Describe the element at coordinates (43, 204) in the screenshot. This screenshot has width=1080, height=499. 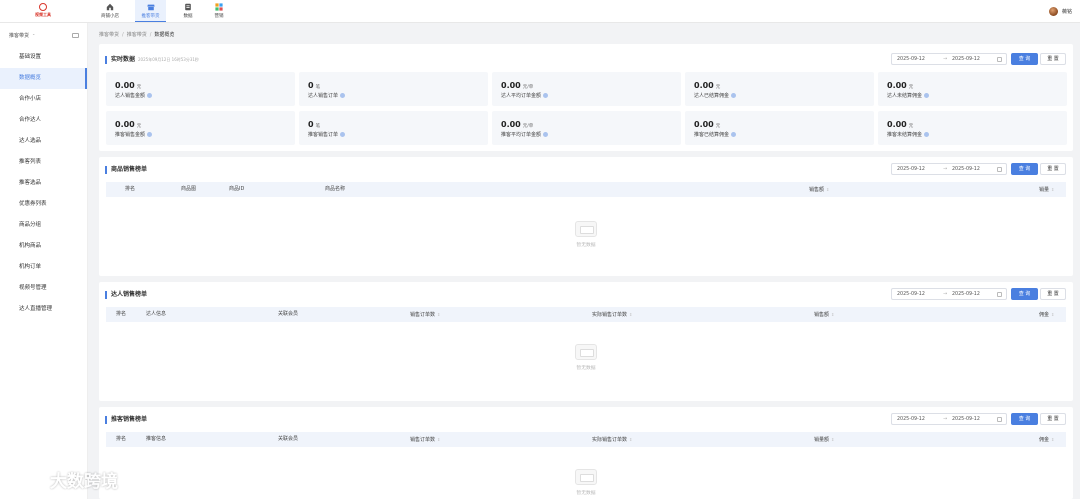
I see `sidebar-item-coupon-list: 优惠券列表` at that location.